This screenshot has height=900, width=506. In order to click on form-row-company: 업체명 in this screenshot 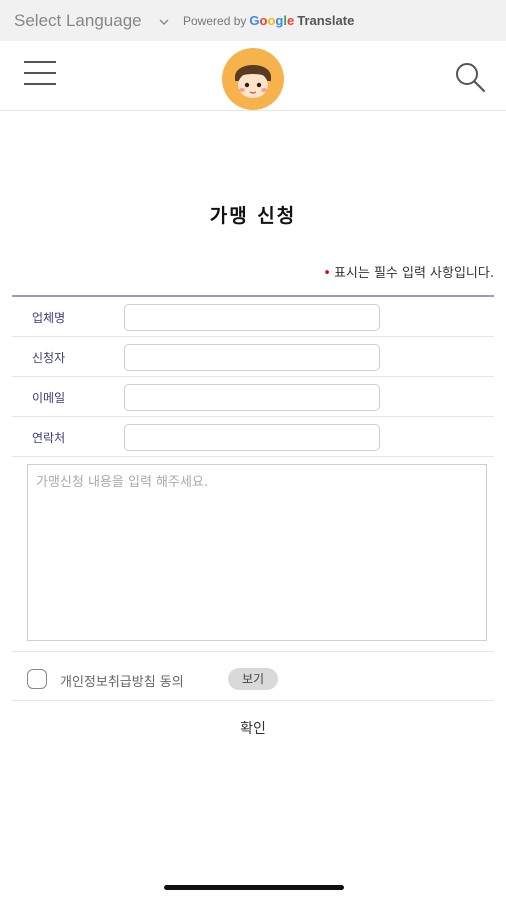, I will do `click(253, 317)`.